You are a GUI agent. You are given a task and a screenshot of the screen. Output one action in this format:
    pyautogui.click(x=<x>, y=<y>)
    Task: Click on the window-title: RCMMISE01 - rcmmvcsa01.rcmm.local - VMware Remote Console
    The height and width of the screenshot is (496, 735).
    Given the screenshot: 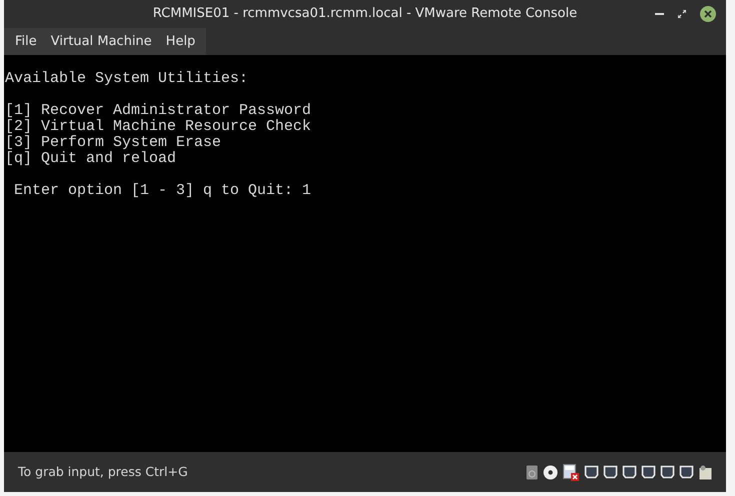 What is the action you would take?
    pyautogui.click(x=365, y=14)
    